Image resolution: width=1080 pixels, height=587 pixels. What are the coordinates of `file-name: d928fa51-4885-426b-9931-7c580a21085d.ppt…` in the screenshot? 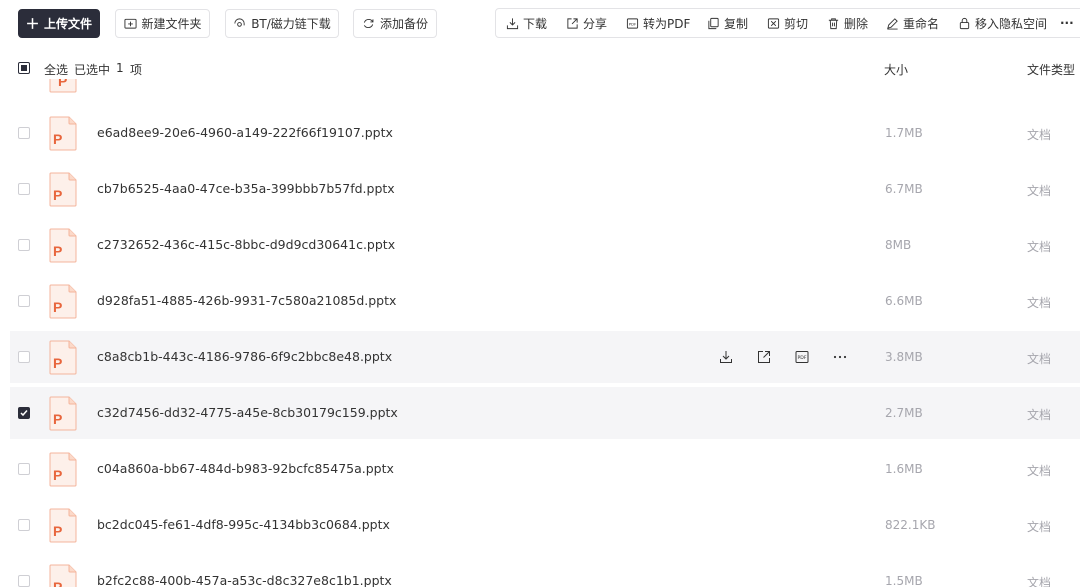 It's located at (246, 300).